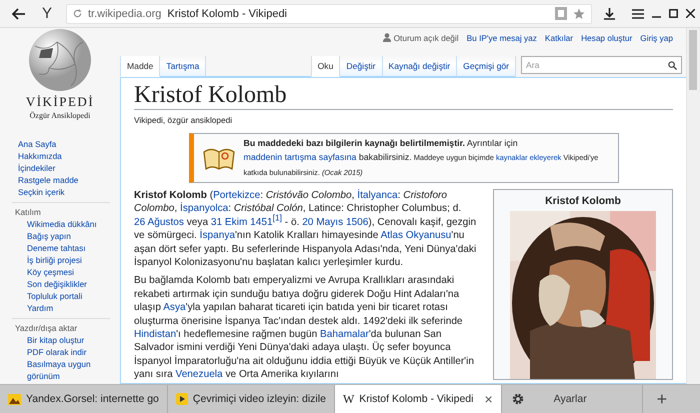  I want to click on sidebar-link: Bağış yapın, so click(41, 236).